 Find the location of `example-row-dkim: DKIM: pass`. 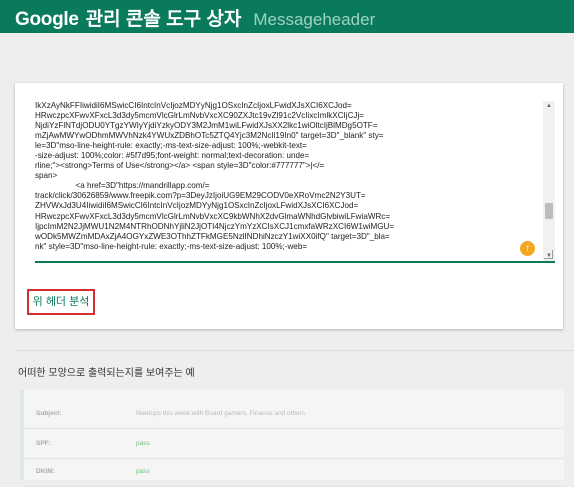

example-row-dkim: DKIM: pass is located at coordinates (294, 472).